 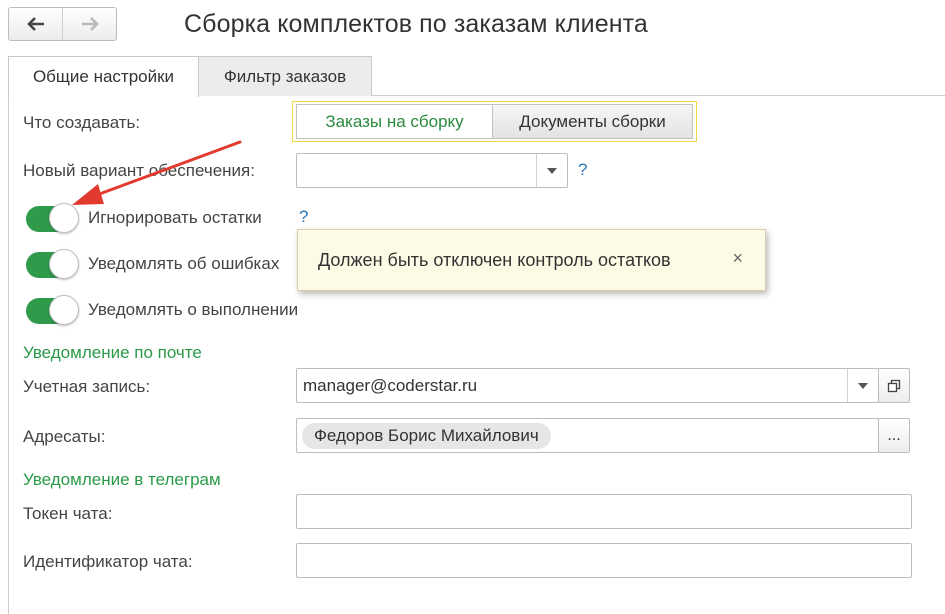 I want to click on open-account-button, so click(x=894, y=385).